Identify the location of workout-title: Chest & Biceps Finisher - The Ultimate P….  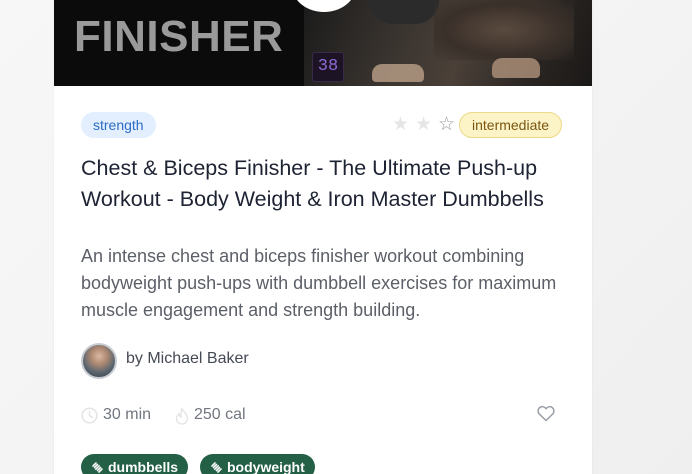
(331, 184).